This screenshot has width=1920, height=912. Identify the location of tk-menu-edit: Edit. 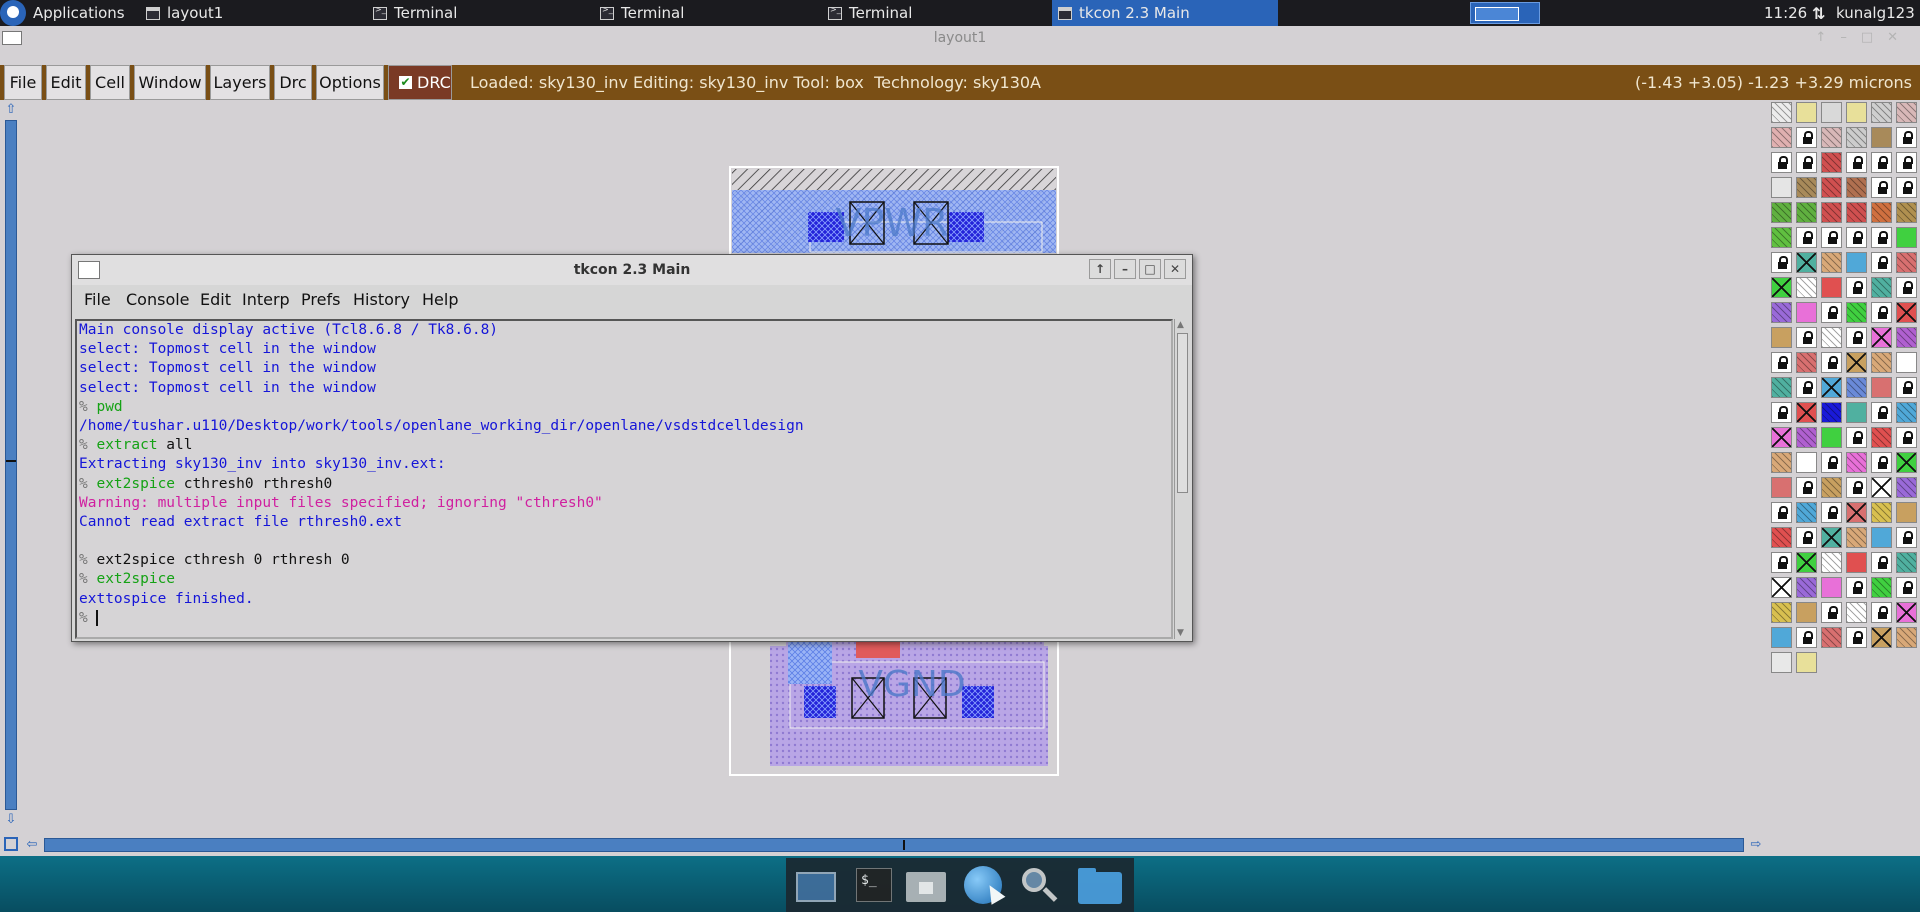
(215, 300).